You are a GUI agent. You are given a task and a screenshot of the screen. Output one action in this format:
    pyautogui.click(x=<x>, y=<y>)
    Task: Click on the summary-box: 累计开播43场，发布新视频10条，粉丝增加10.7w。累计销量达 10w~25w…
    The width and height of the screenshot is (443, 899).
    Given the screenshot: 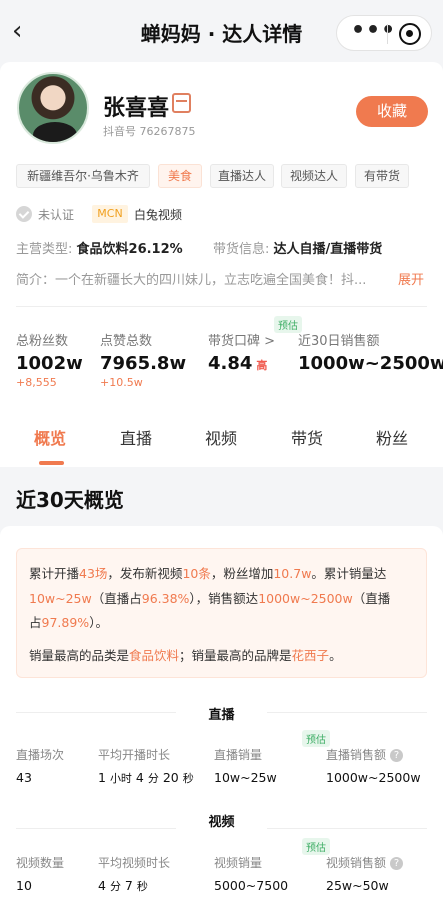 What is the action you would take?
    pyautogui.click(x=221, y=613)
    